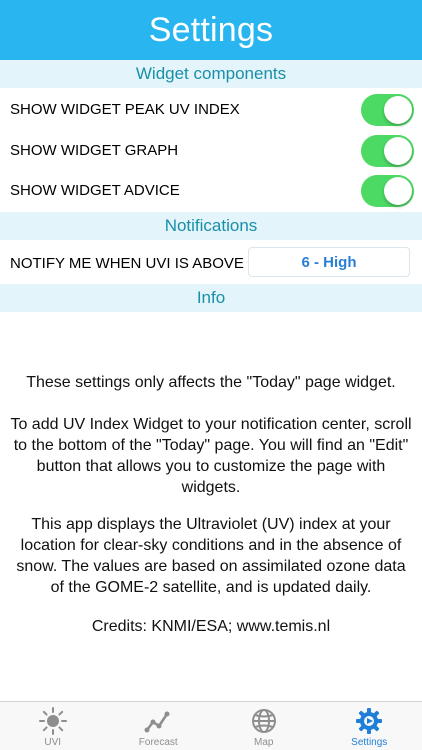  I want to click on forecast-chart-icon, so click(157, 722).